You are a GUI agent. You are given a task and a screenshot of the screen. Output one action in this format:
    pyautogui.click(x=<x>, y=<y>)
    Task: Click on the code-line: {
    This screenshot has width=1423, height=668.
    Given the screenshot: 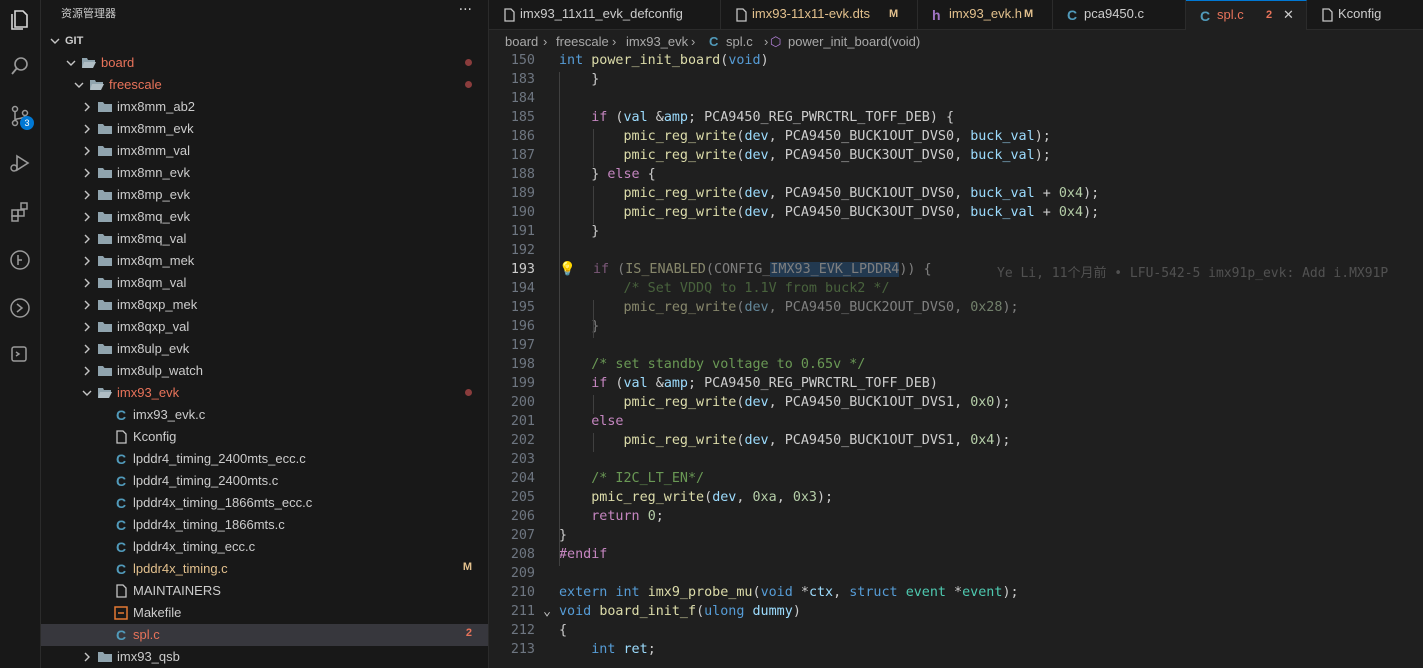 What is the action you would take?
    pyautogui.click(x=563, y=630)
    